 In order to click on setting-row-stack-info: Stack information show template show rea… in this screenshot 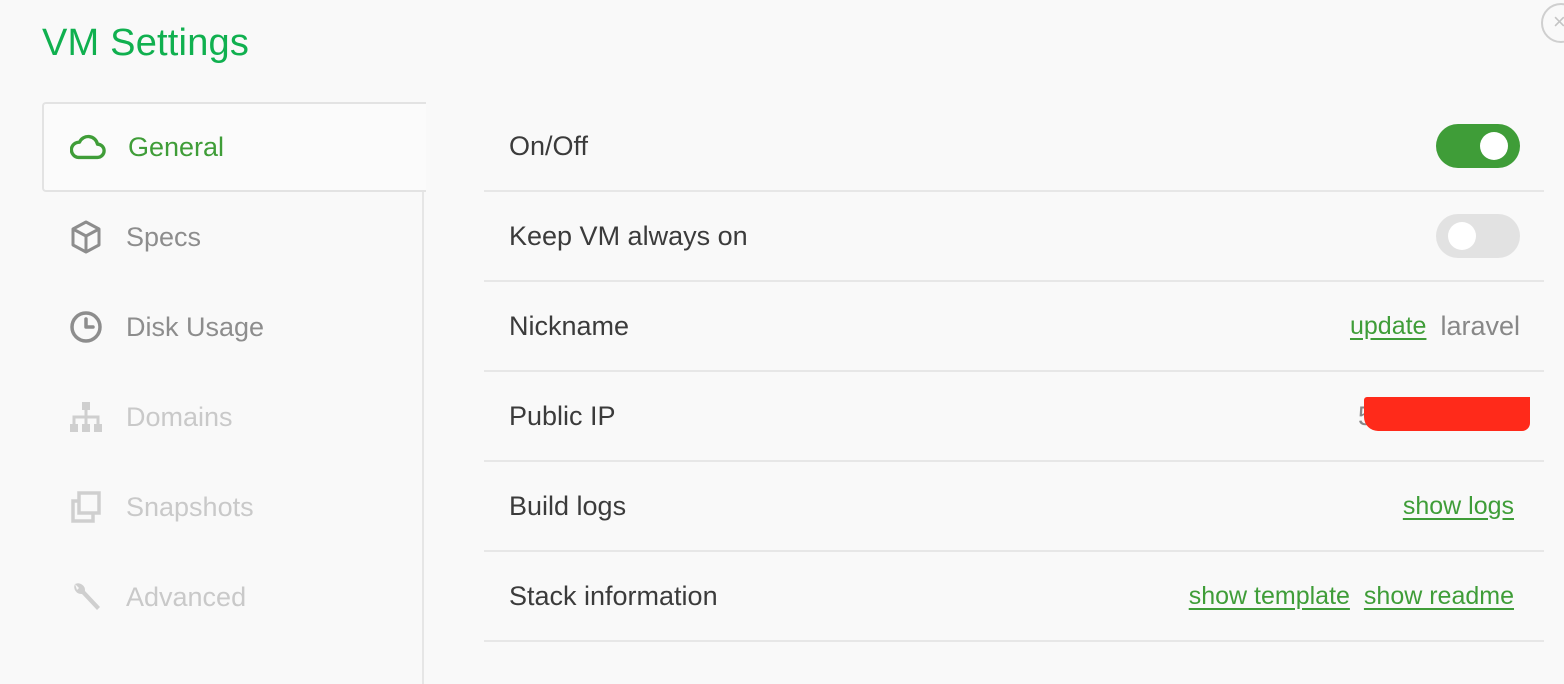, I will do `click(1014, 597)`.